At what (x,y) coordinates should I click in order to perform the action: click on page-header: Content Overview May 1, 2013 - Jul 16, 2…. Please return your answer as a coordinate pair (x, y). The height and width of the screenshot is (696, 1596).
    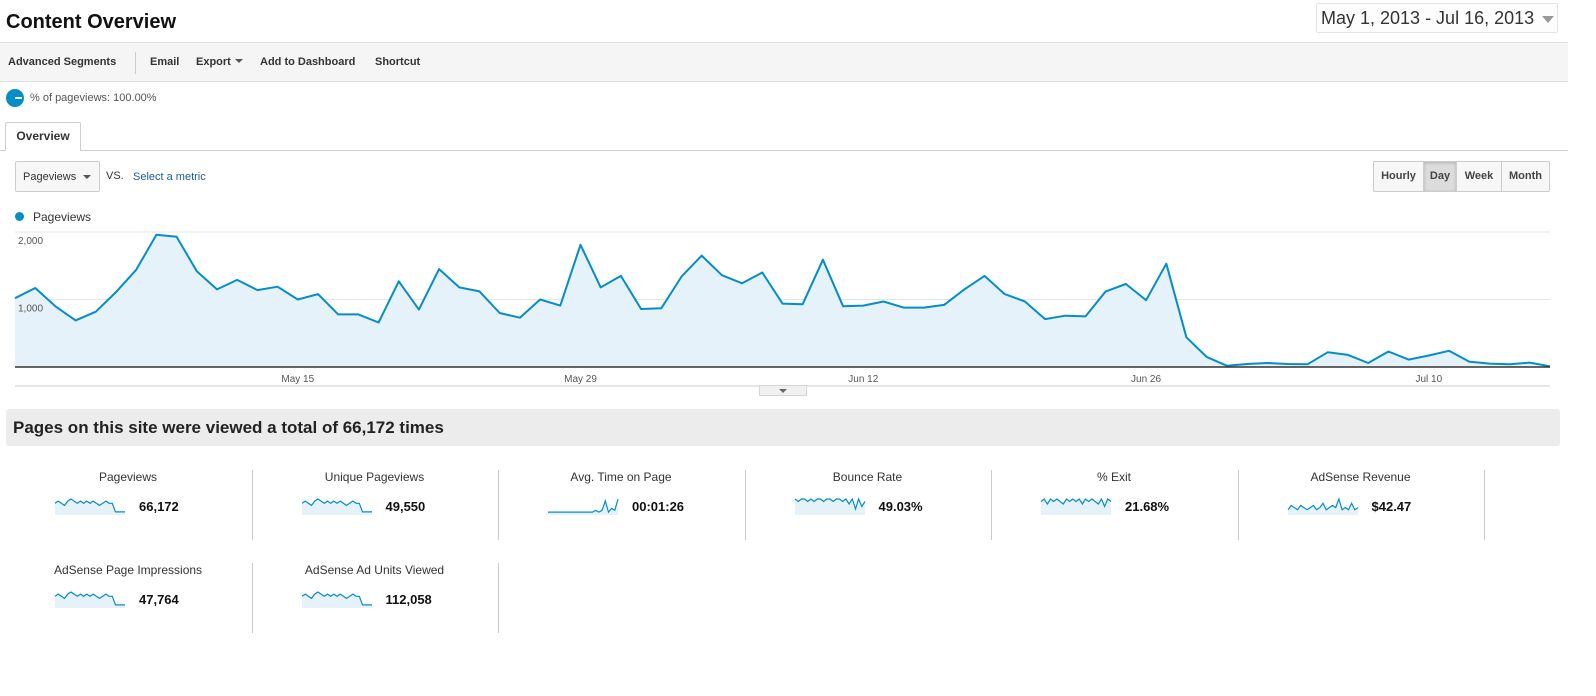
    Looking at the image, I should click on (798, 21).